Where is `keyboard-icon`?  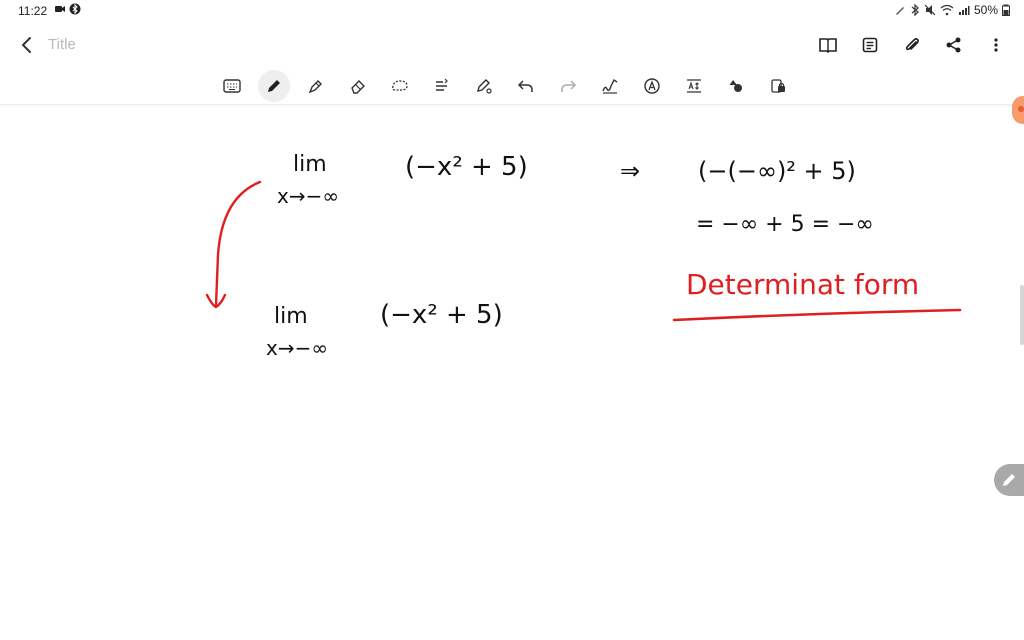
keyboard-icon is located at coordinates (232, 86).